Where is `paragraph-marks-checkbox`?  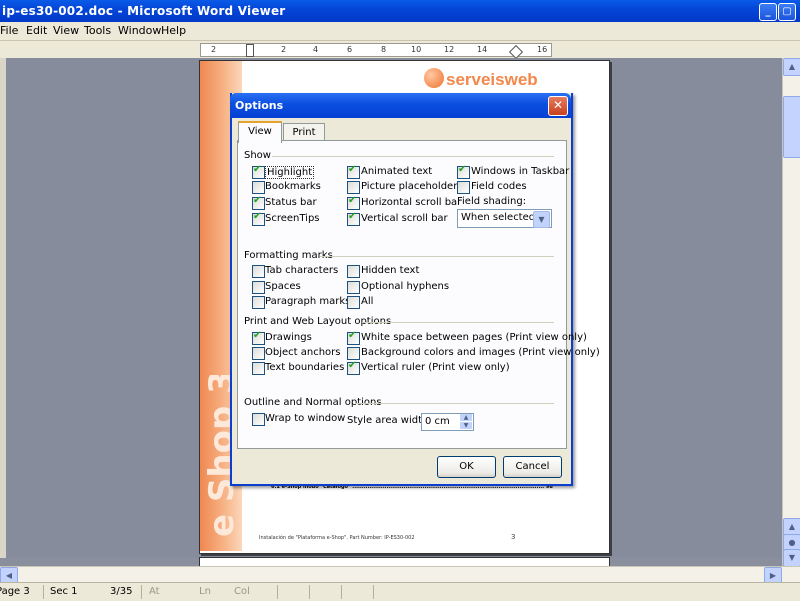 paragraph-marks-checkbox is located at coordinates (258, 302).